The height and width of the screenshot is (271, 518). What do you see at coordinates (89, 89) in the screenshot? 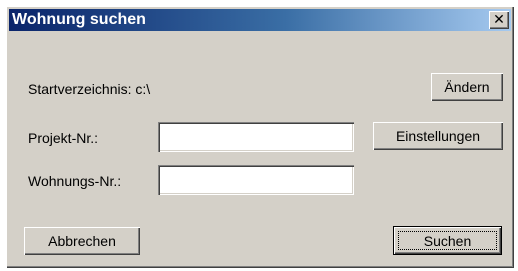
I see `start-directory-label: Startverzeichnis: c:\` at bounding box center [89, 89].